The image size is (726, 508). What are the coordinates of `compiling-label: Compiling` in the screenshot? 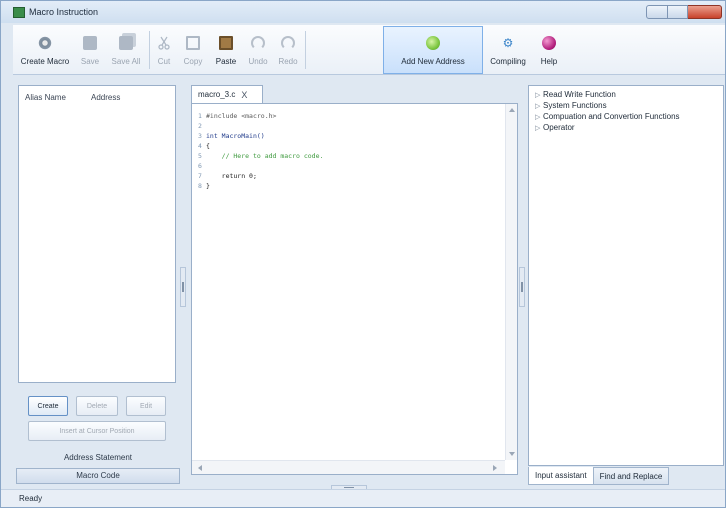 It's located at (508, 61).